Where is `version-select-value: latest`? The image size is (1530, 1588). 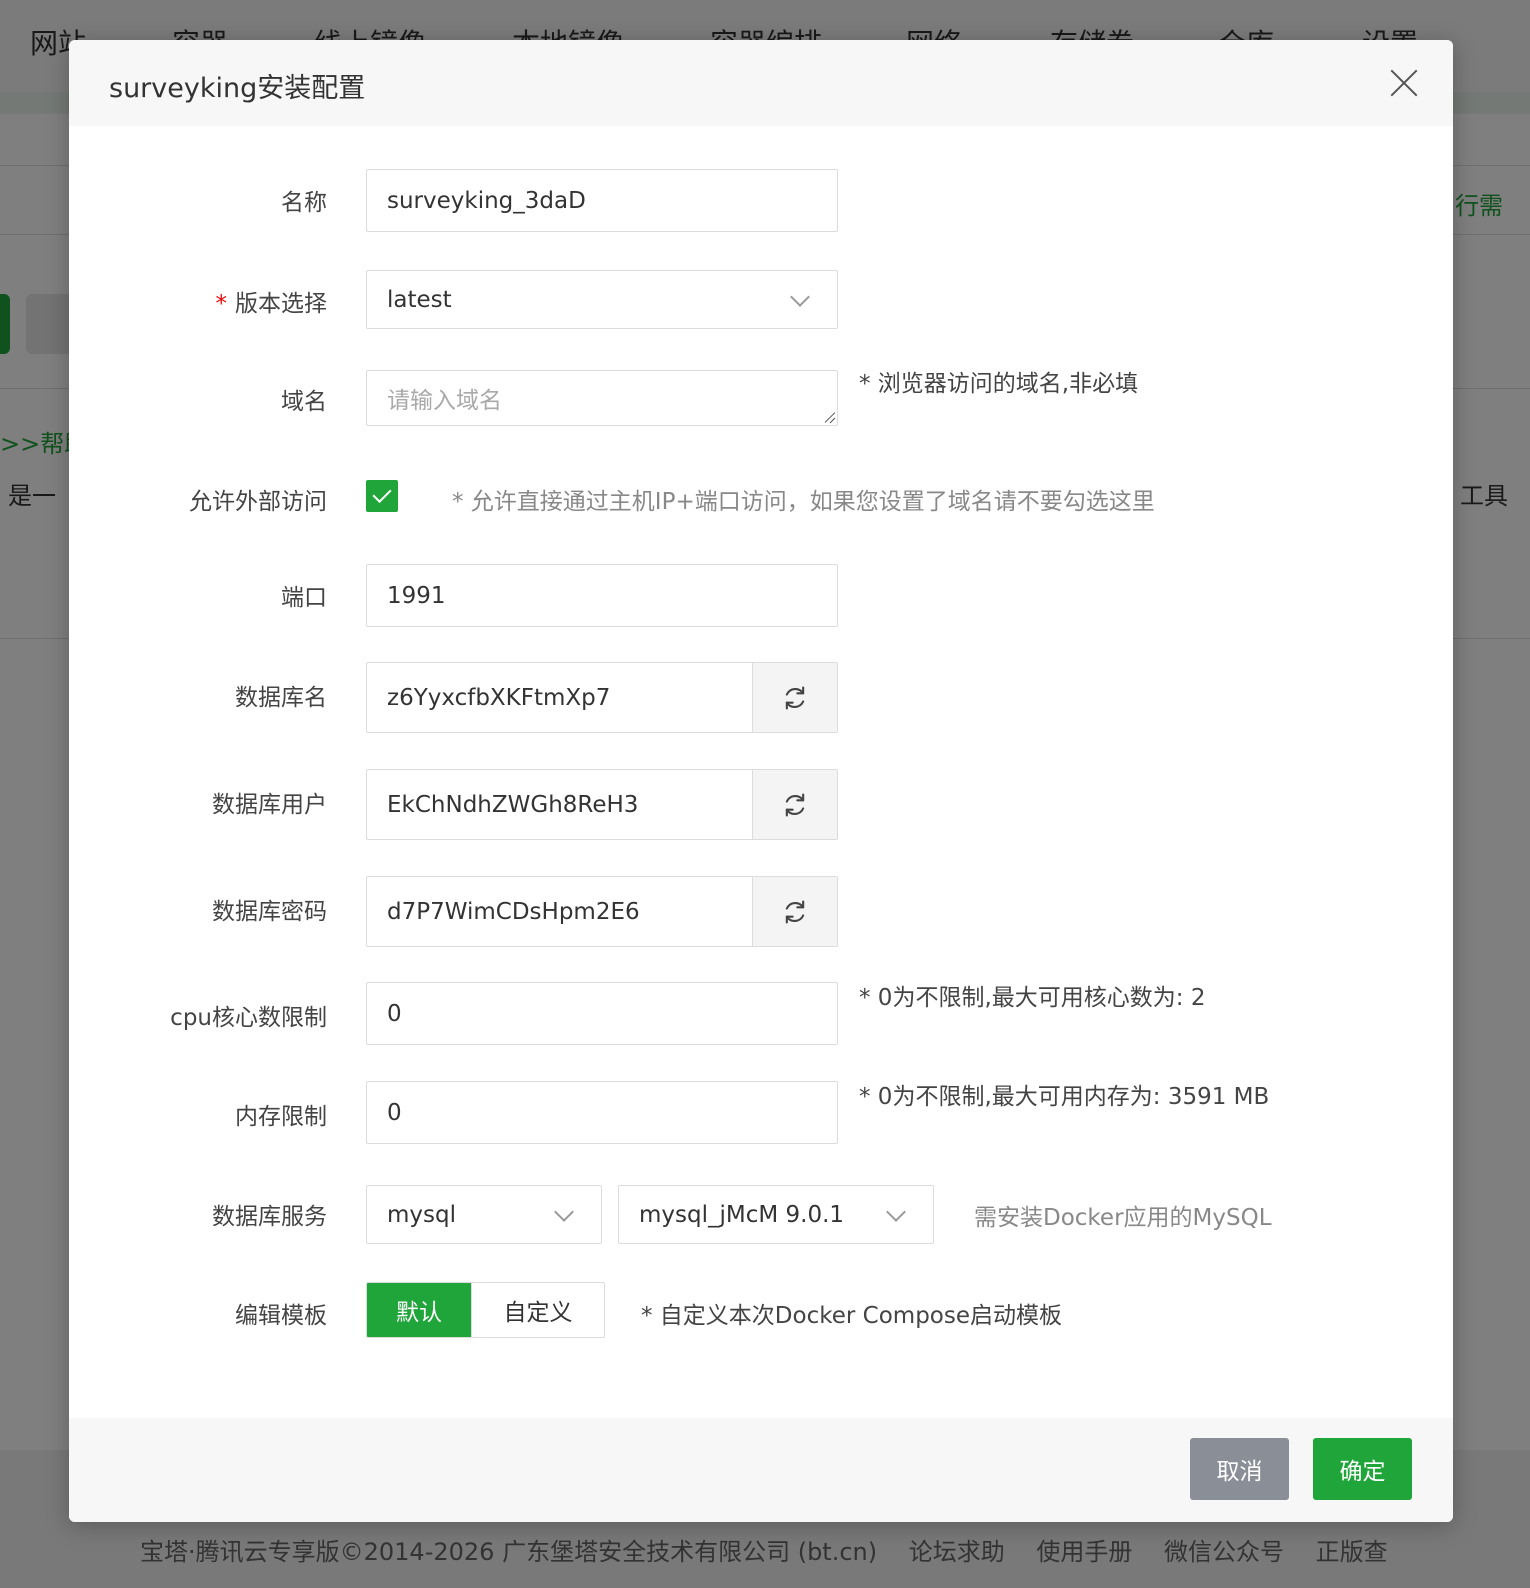
version-select-value: latest is located at coordinates (419, 299).